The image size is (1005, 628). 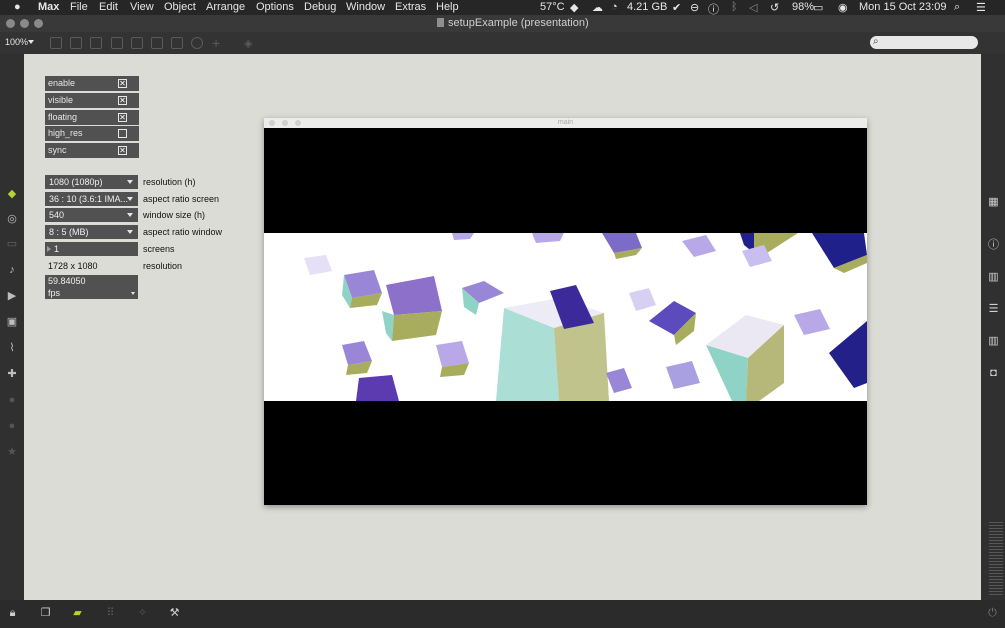 I want to click on video-minimize-button, so click(x=285, y=123).